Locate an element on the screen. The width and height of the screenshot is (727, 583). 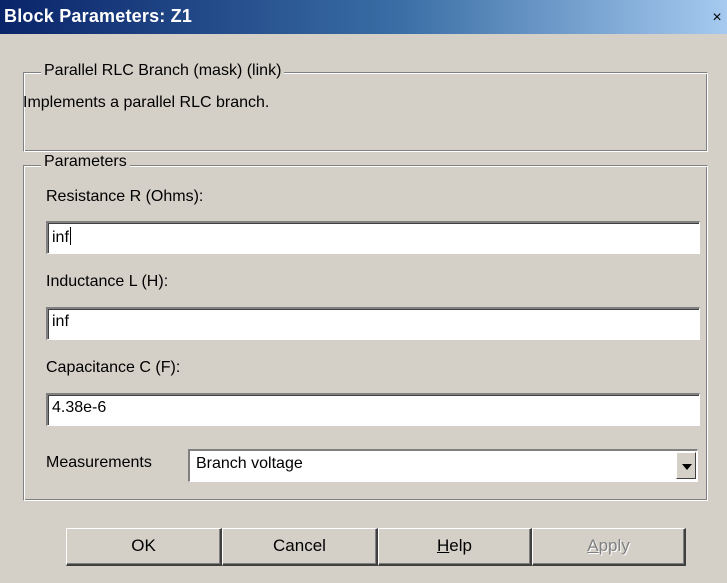
mask-description-group is located at coordinates (365, 112).